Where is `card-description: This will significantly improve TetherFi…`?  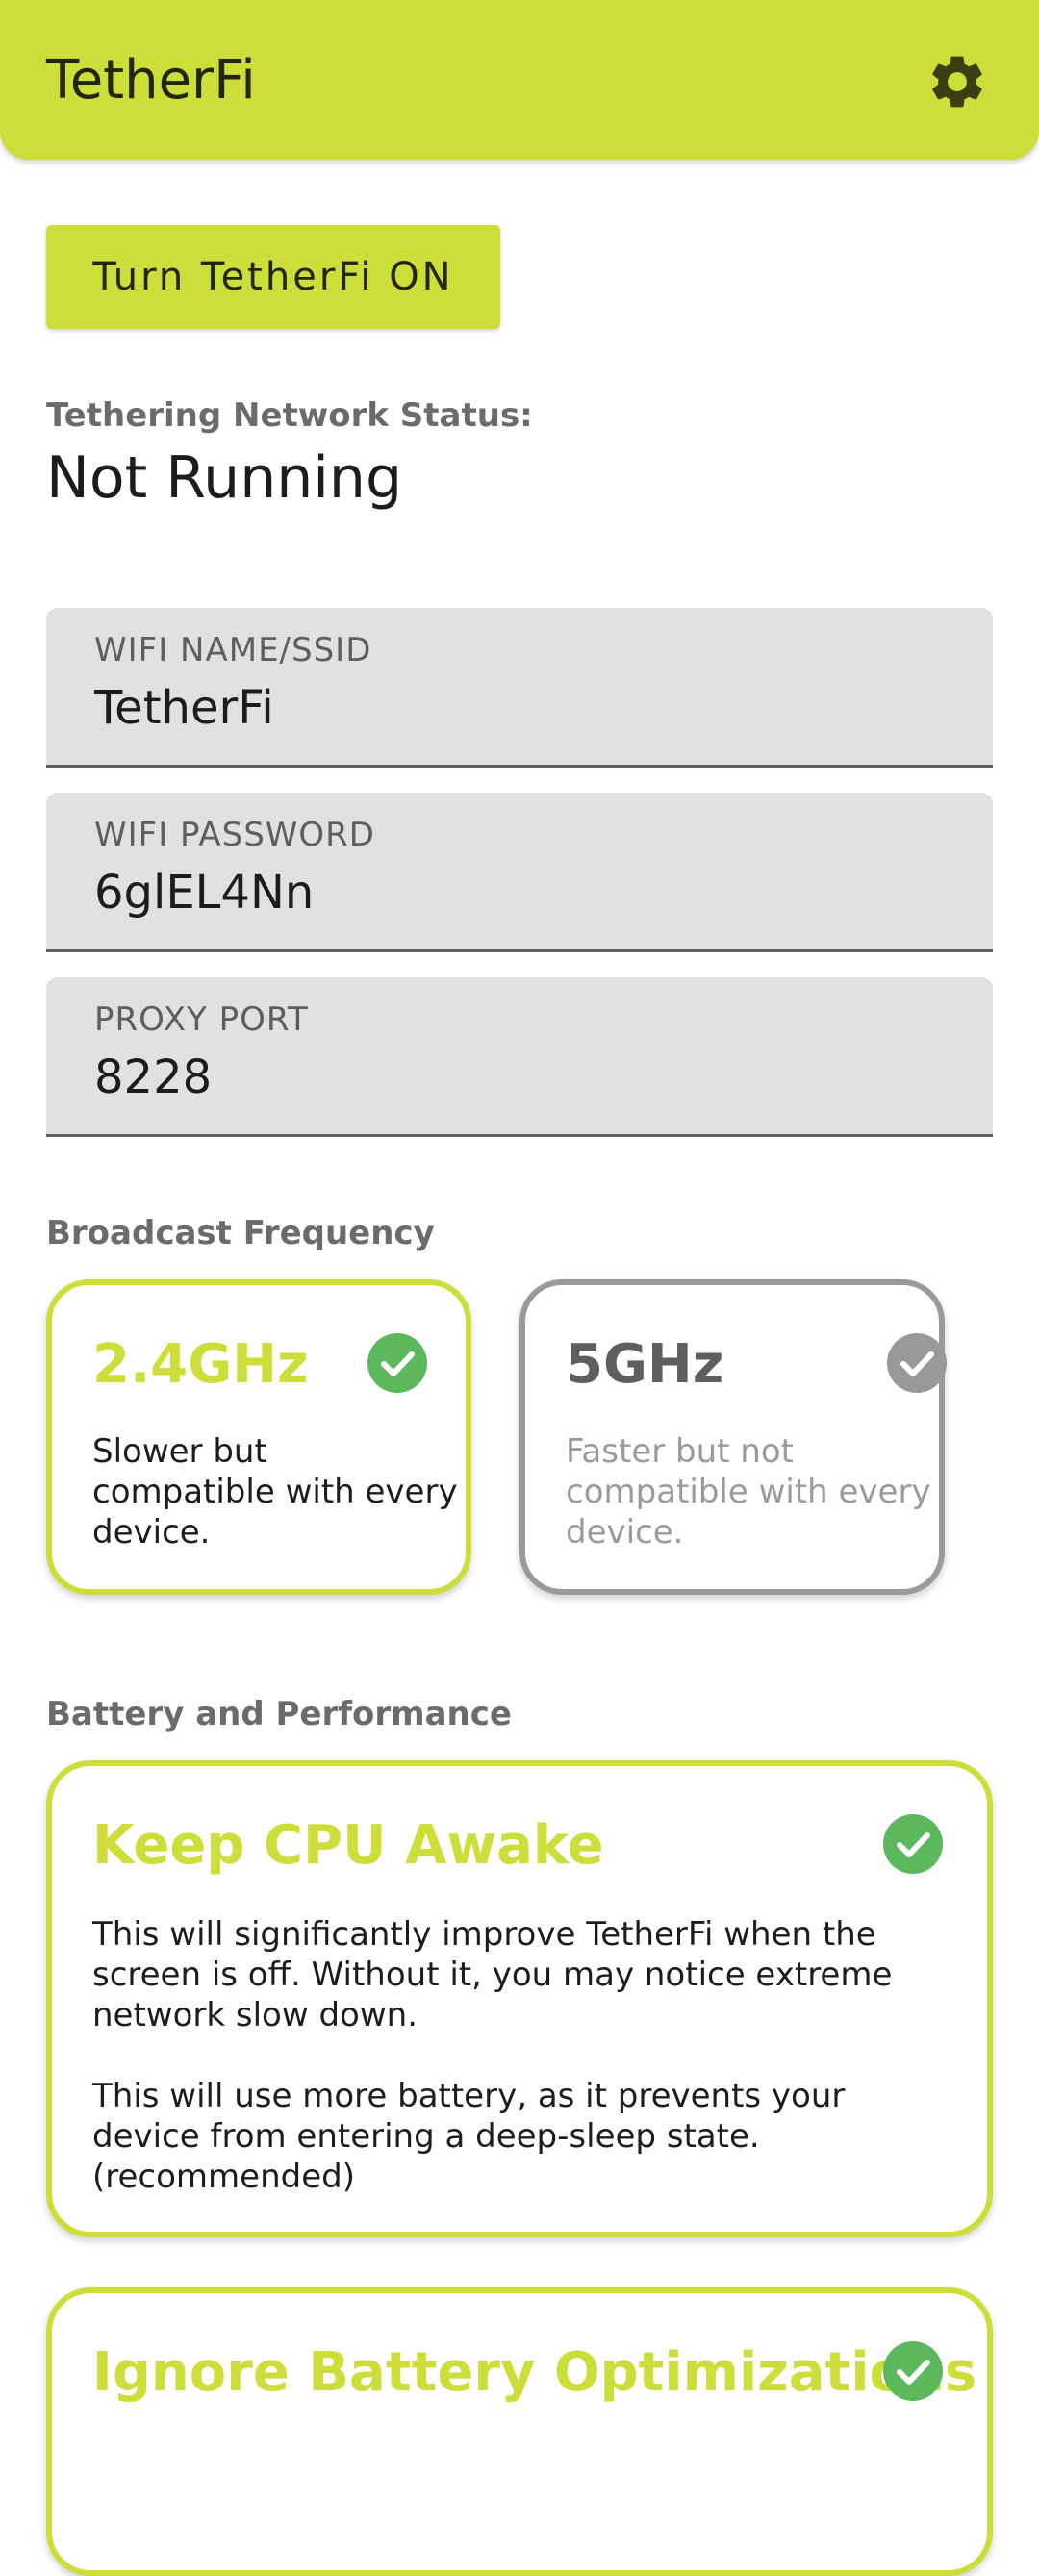 card-description: This will significantly improve TetherFi… is located at coordinates (515, 2076).